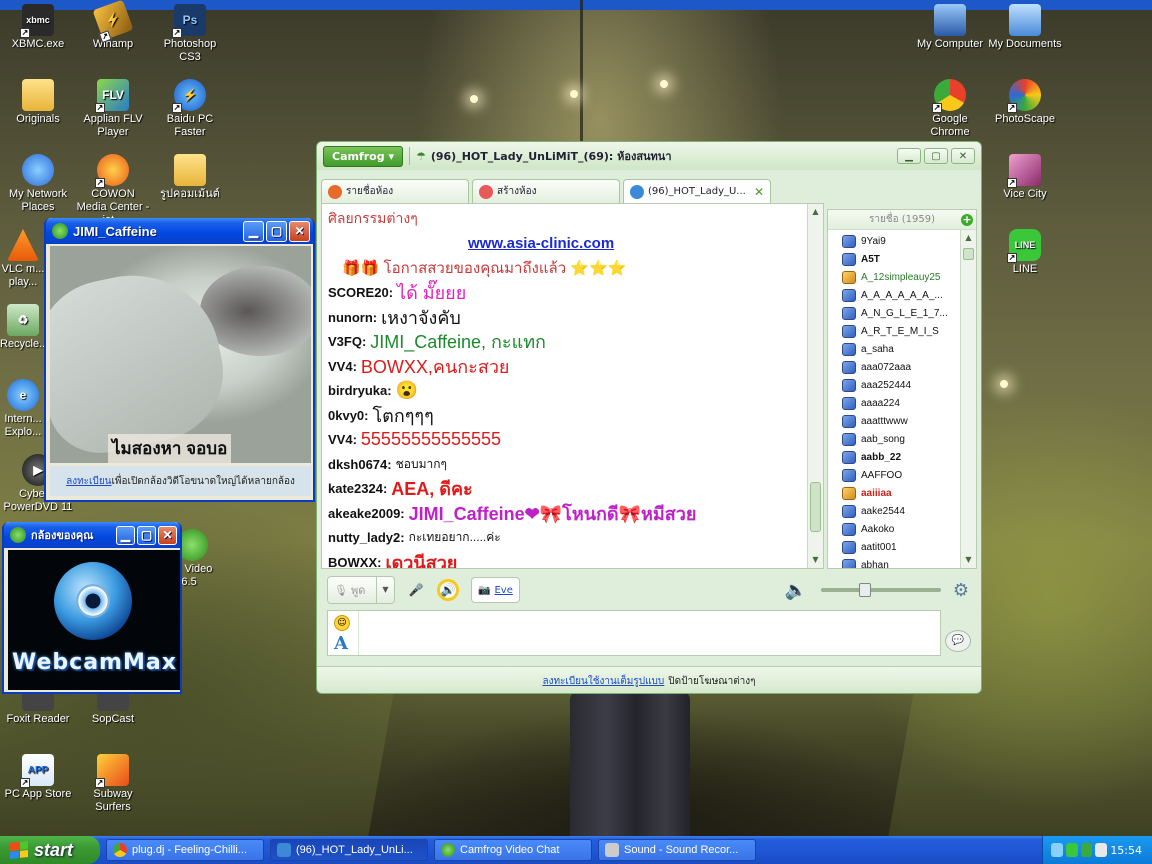 Image resolution: width=1152 pixels, height=864 pixels. Describe the element at coordinates (1101, 850) in the screenshot. I see `volume-tray-icon` at that location.